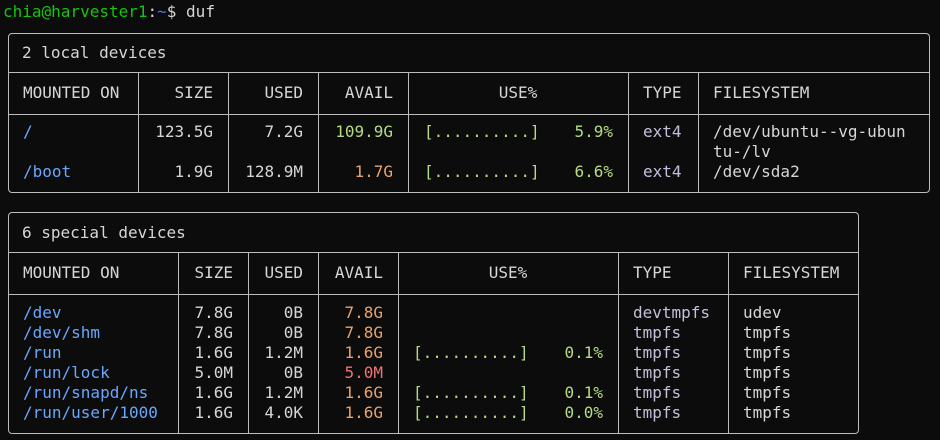  What do you see at coordinates (42, 312) in the screenshot?
I see `mount-point: /dev` at bounding box center [42, 312].